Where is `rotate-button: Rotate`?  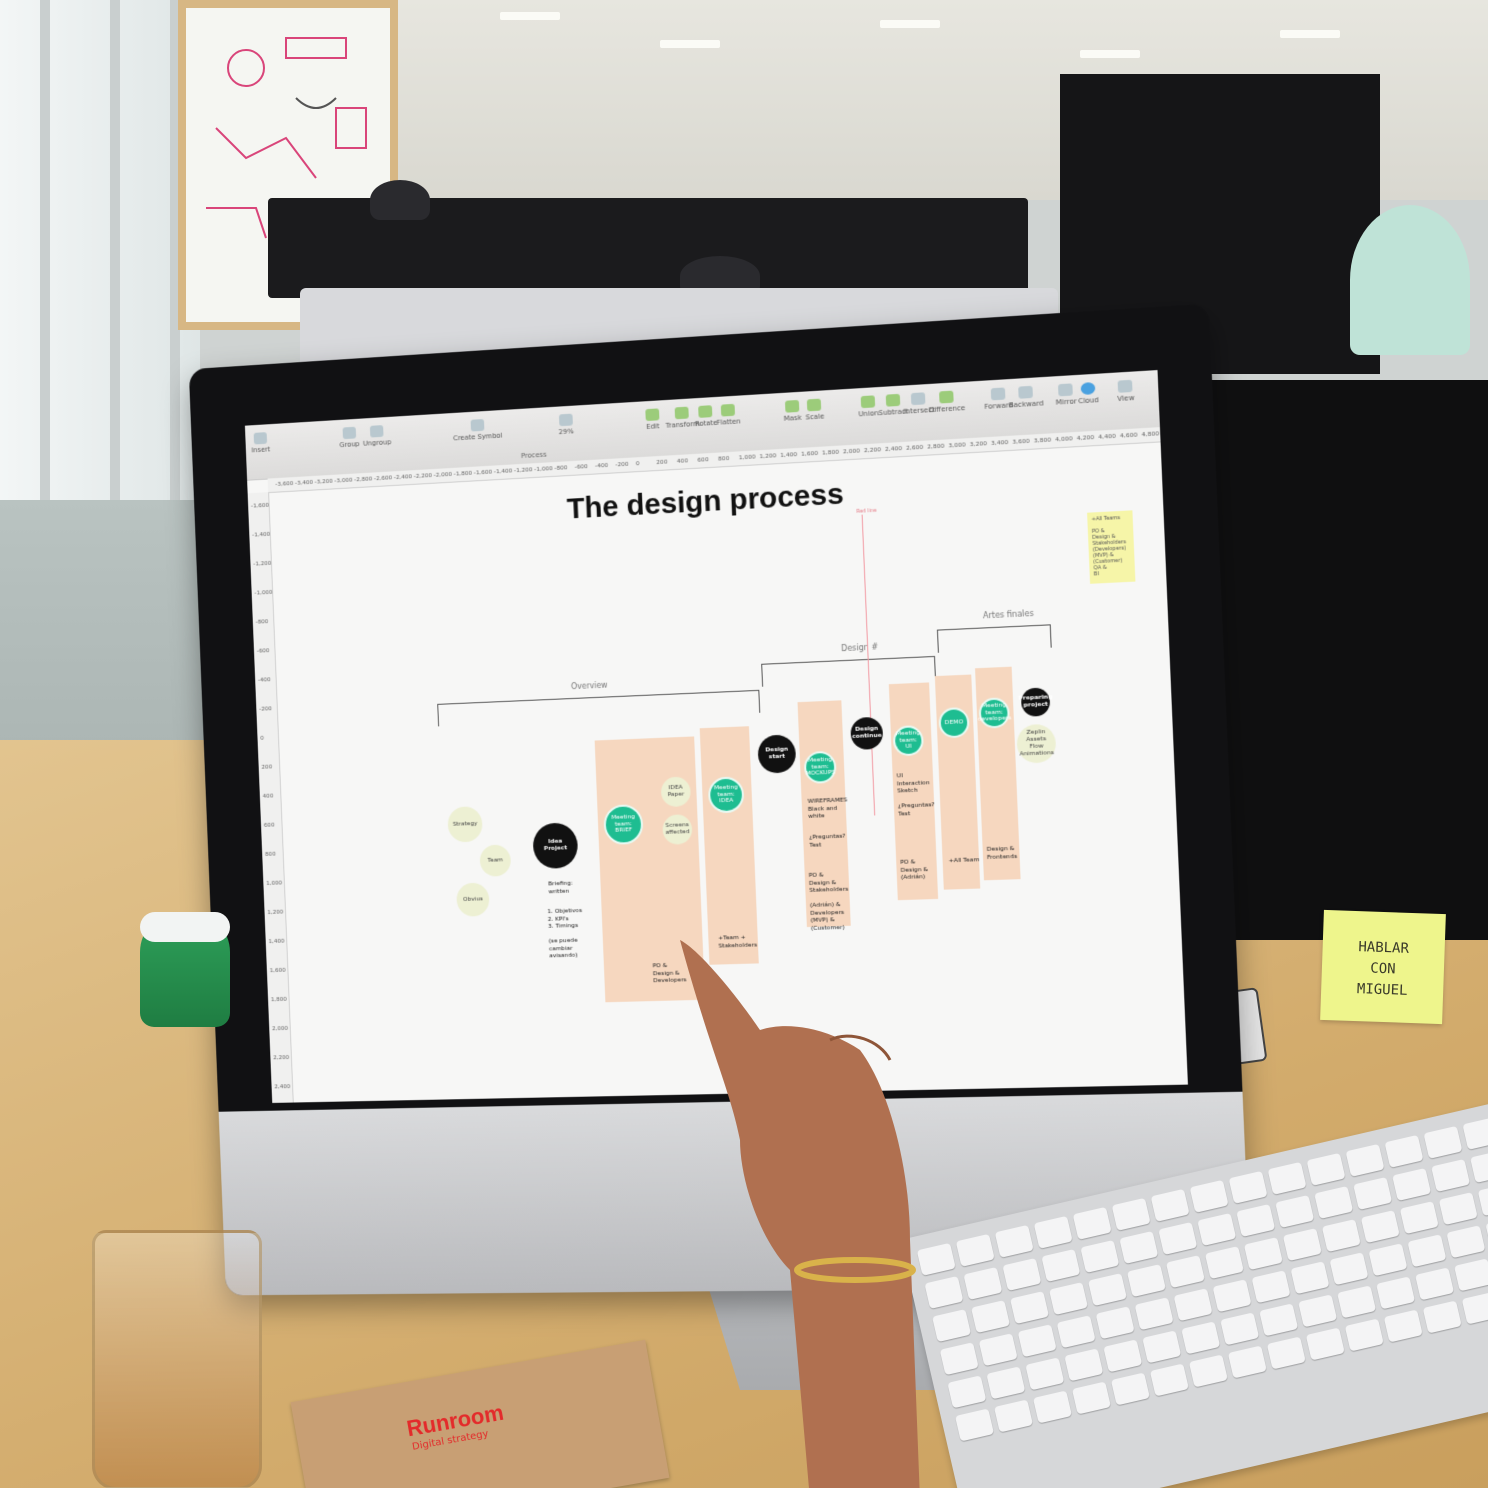
rotate-button: Rotate is located at coordinates (705, 416).